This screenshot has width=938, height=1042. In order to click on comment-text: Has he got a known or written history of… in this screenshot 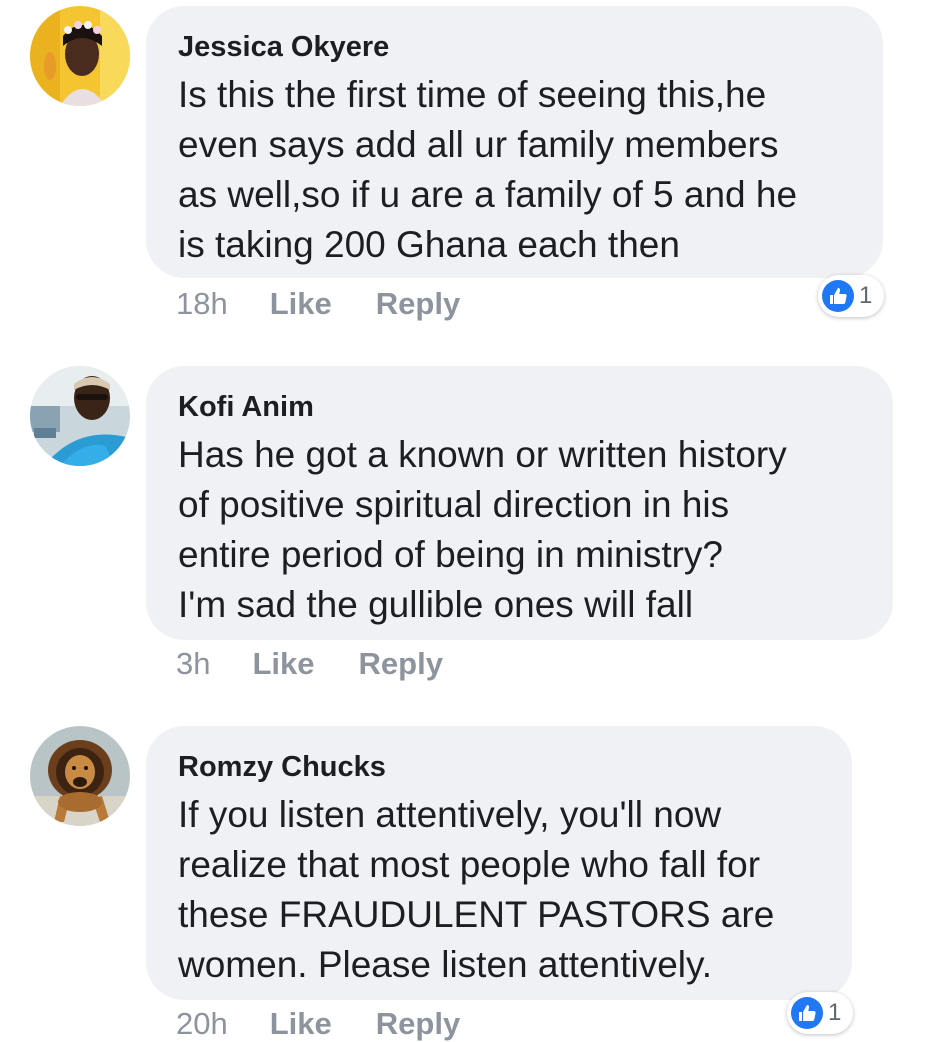, I will do `click(482, 529)`.